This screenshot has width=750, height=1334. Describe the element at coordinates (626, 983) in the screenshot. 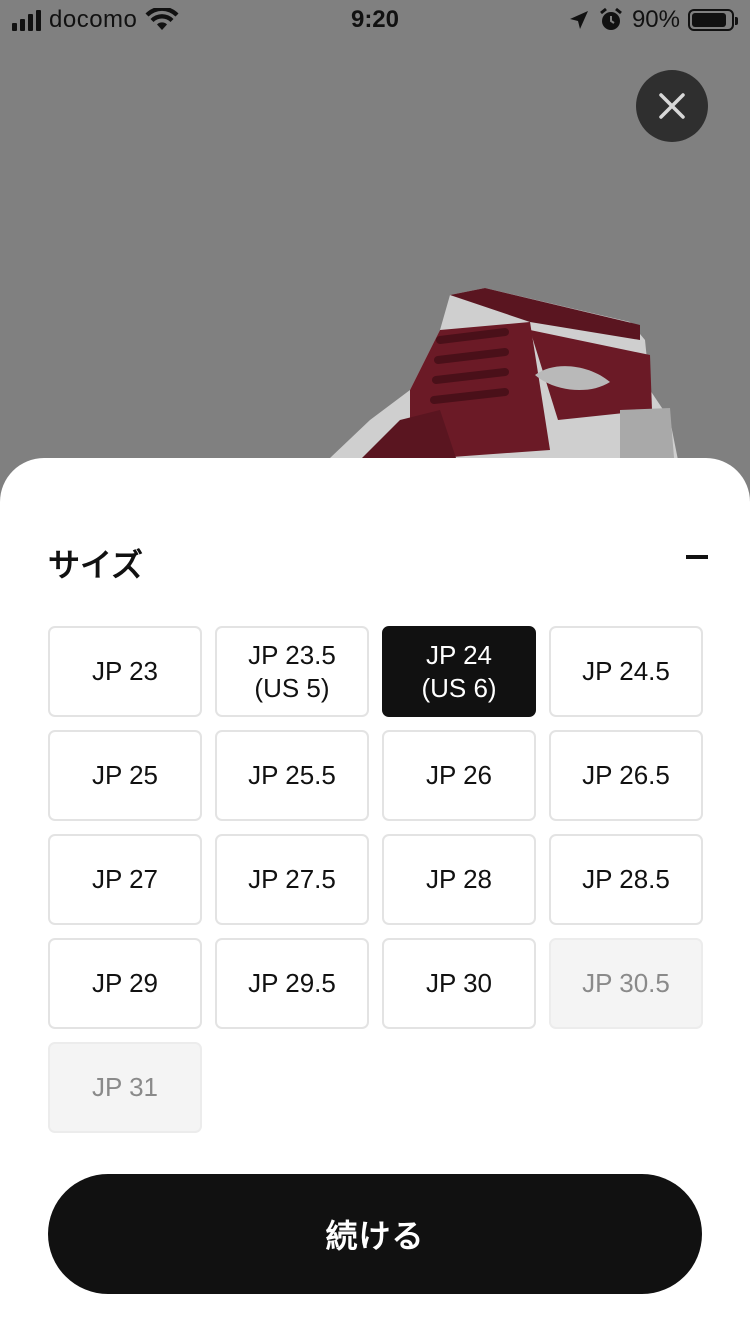

I see `size-option: JP 30.5` at that location.